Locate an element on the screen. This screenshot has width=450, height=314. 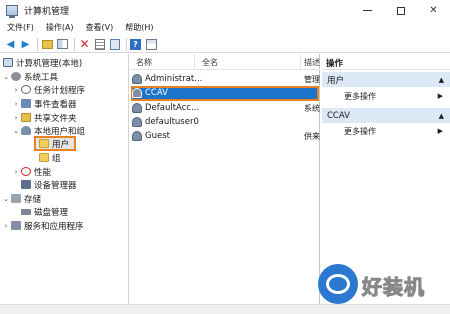
column-name: 名称 is located at coordinates (144, 62).